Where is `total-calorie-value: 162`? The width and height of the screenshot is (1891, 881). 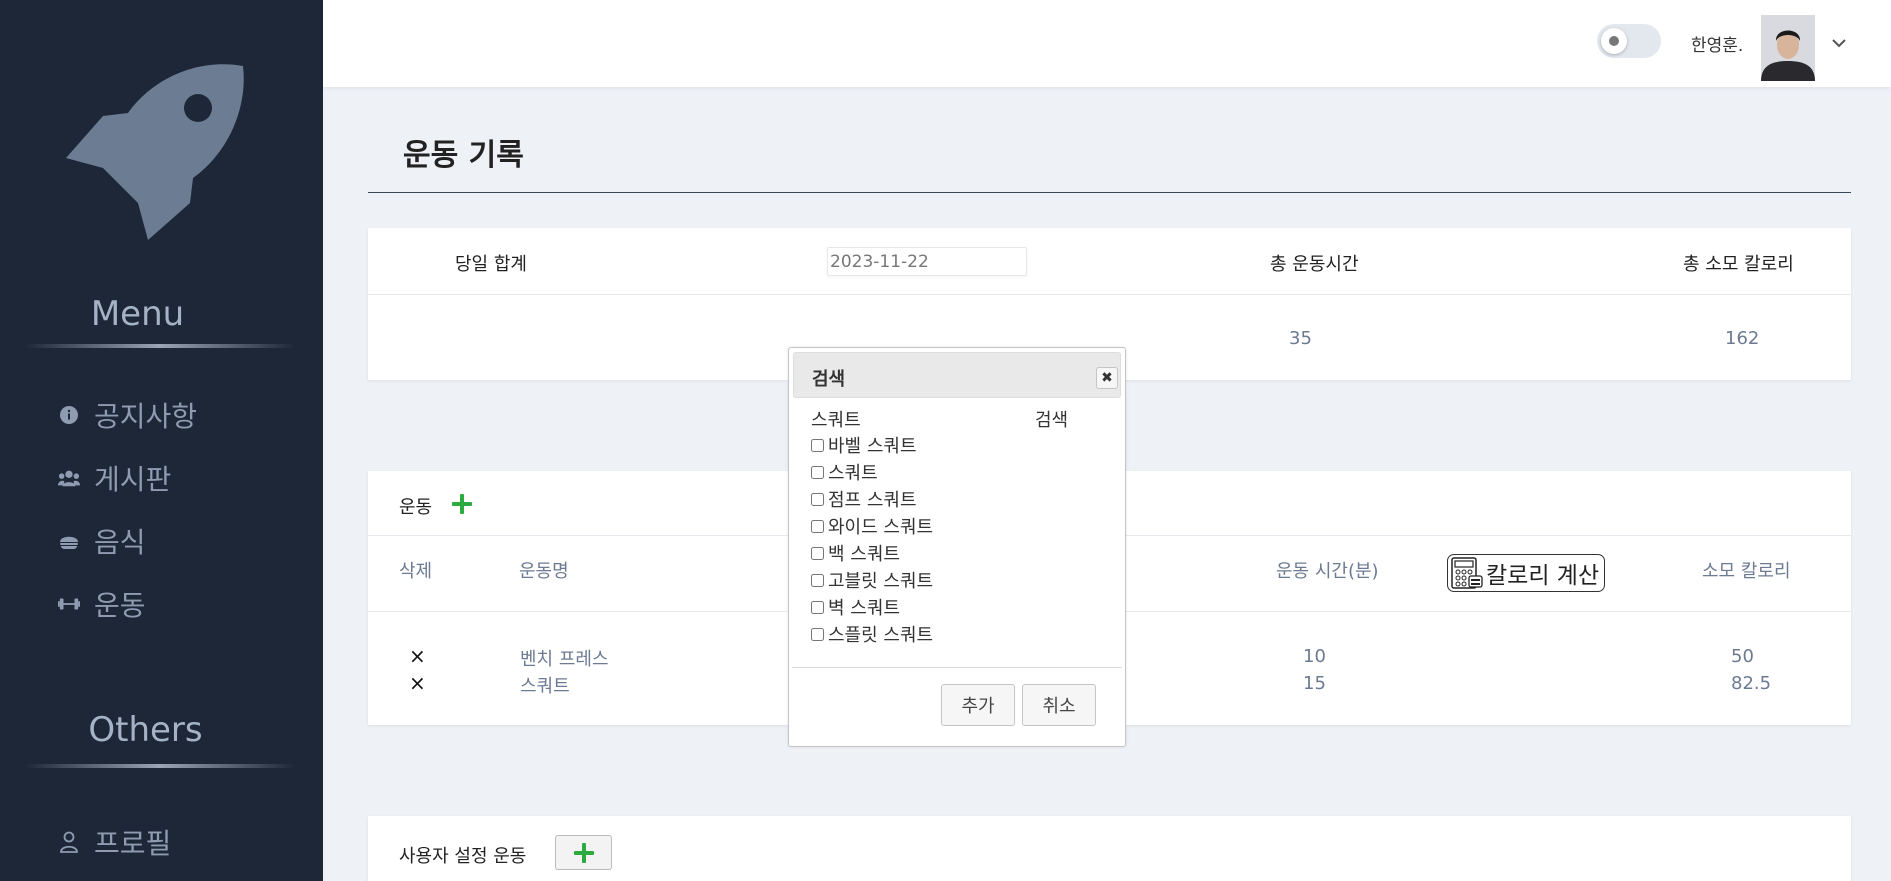
total-calorie-value: 162 is located at coordinates (1742, 338).